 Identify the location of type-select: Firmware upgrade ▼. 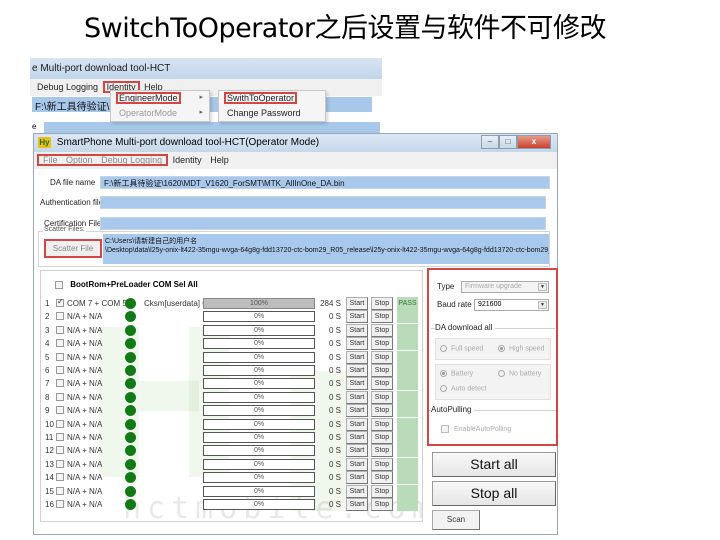
(505, 287).